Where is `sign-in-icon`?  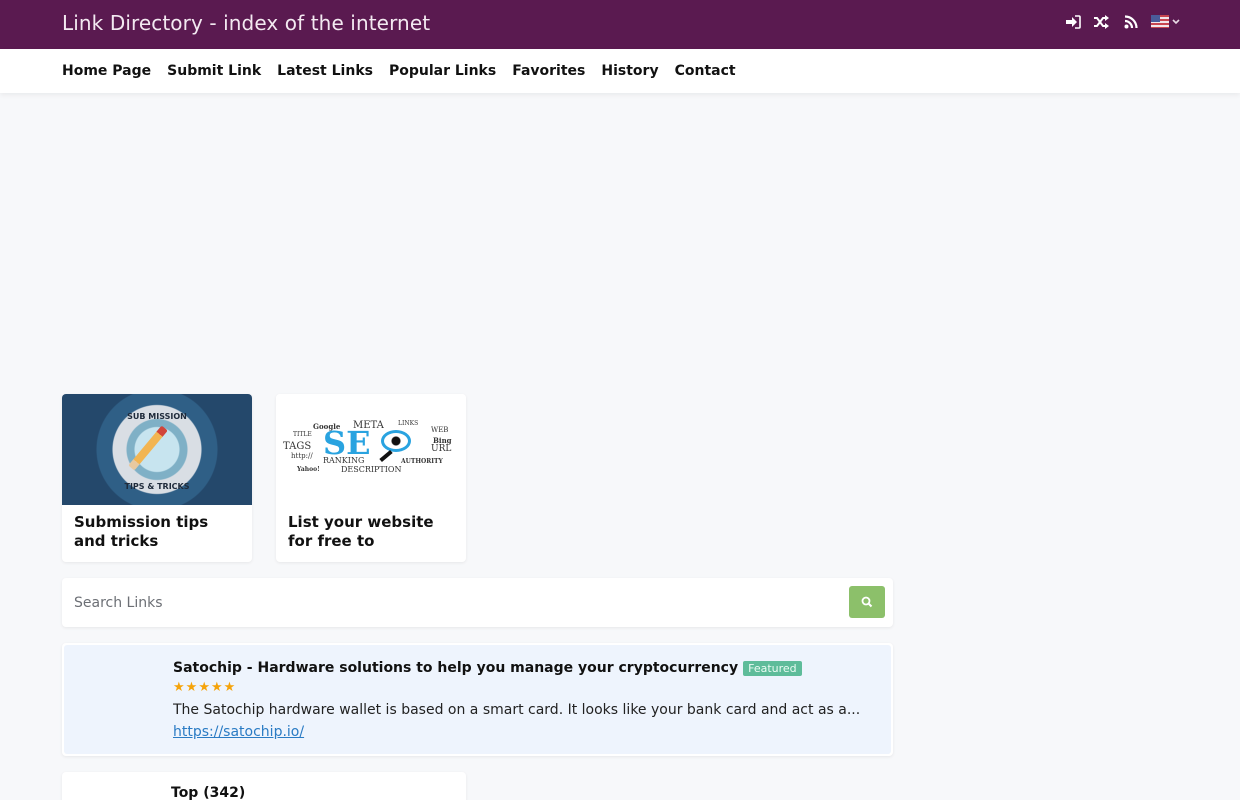 sign-in-icon is located at coordinates (1072, 21).